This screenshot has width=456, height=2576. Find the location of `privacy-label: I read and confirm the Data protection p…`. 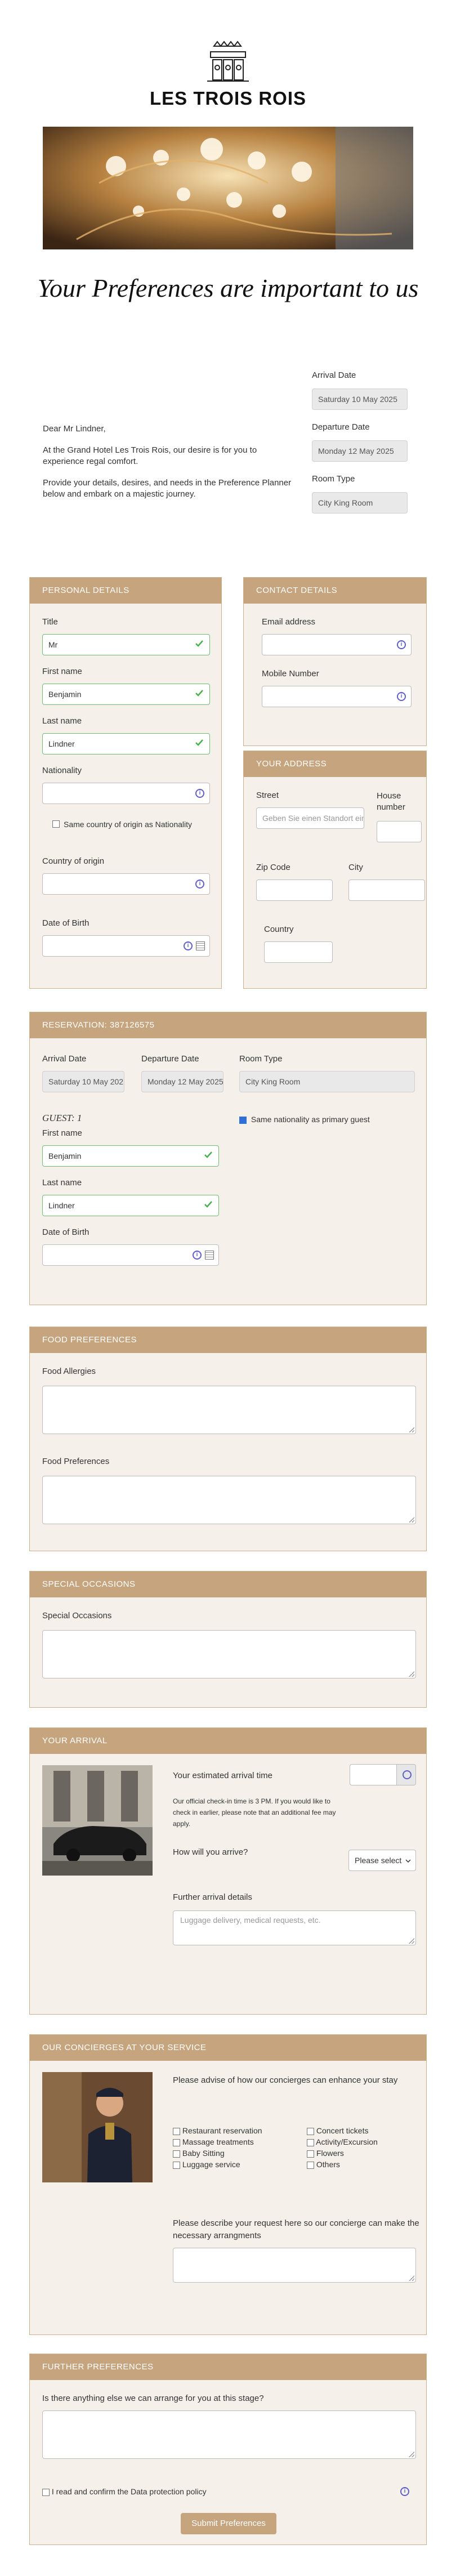

privacy-label: I read and confirm the Data protection p… is located at coordinates (129, 2491).